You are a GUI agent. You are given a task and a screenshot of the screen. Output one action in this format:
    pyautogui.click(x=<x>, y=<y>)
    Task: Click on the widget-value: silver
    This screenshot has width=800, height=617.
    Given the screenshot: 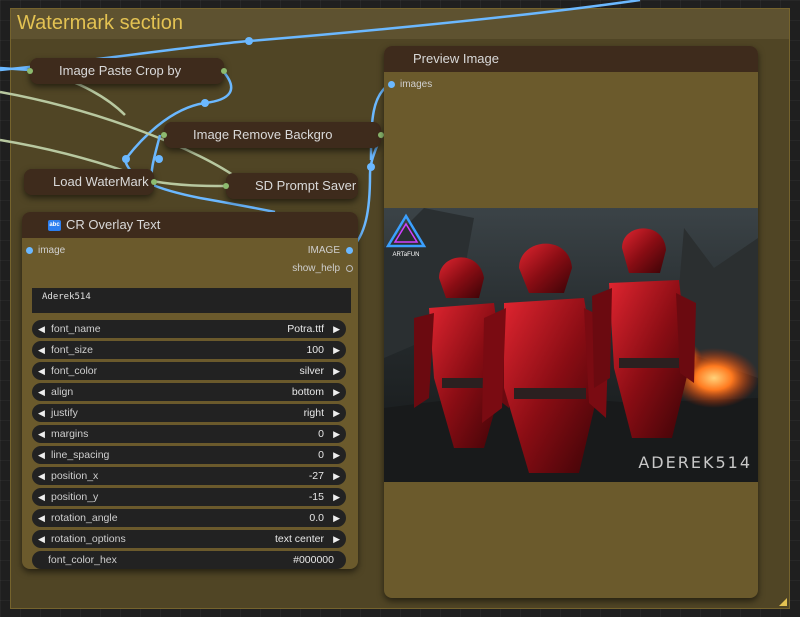 What is the action you would take?
    pyautogui.click(x=311, y=371)
    